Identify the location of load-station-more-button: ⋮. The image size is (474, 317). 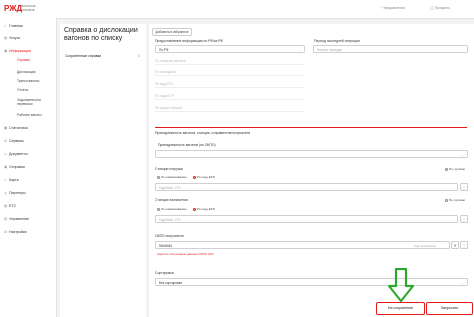
(464, 187).